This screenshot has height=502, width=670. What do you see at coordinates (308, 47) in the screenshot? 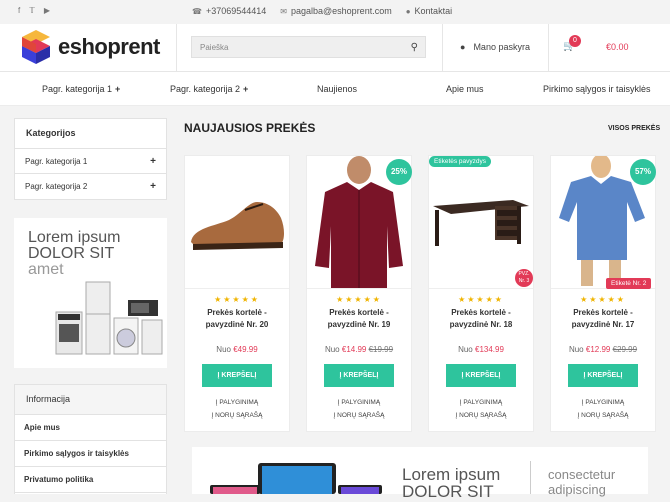
I see `search-input: Paieška ⚲` at bounding box center [308, 47].